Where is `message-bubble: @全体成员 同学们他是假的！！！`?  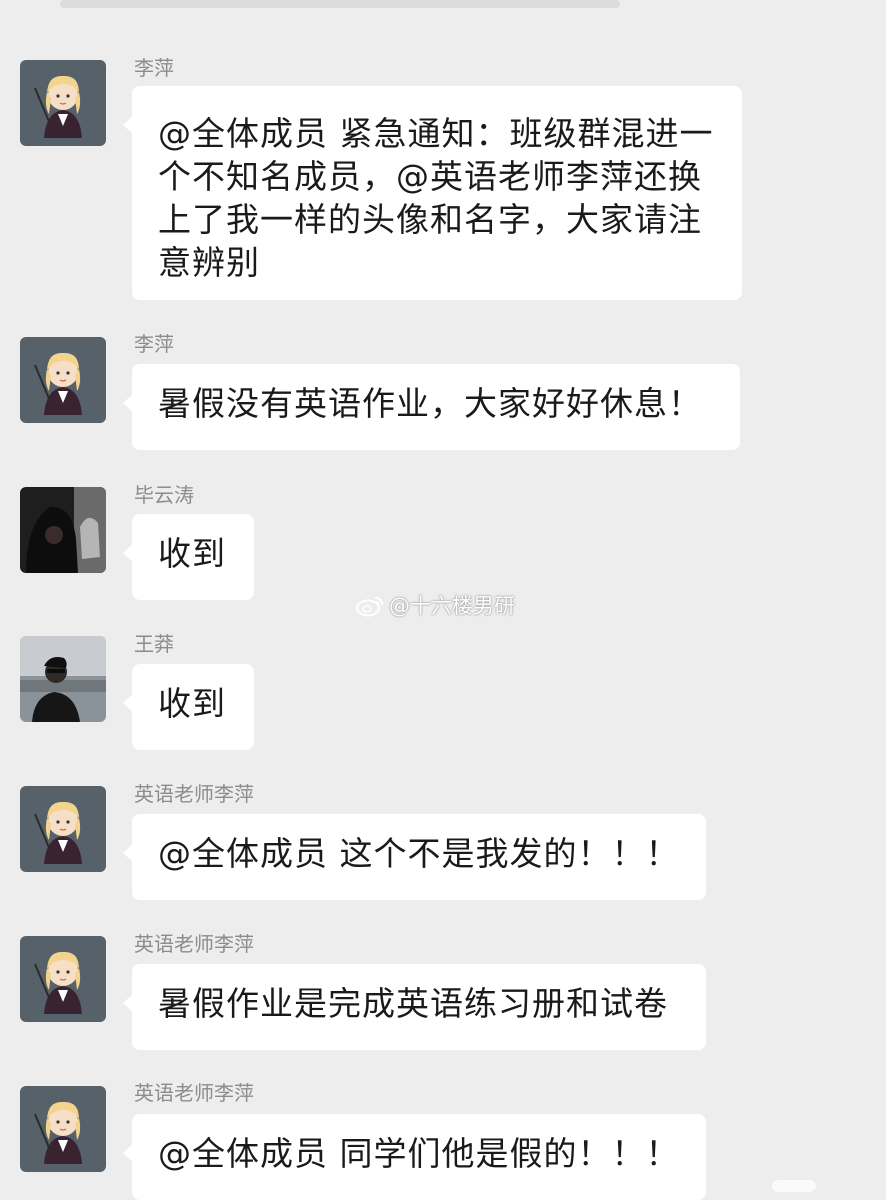 message-bubble: @全体成员 同学们他是假的！！！ is located at coordinates (414, 1157).